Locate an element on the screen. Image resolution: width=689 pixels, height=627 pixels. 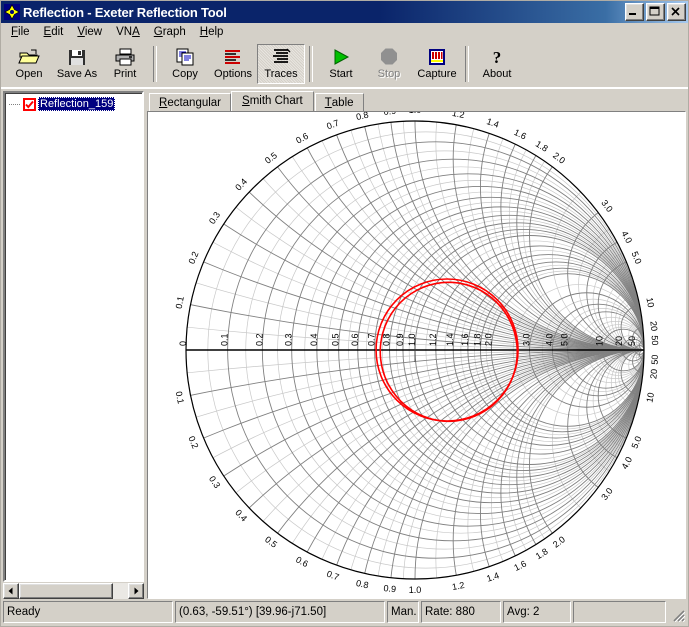
menu-view: View is located at coordinates (89, 32).